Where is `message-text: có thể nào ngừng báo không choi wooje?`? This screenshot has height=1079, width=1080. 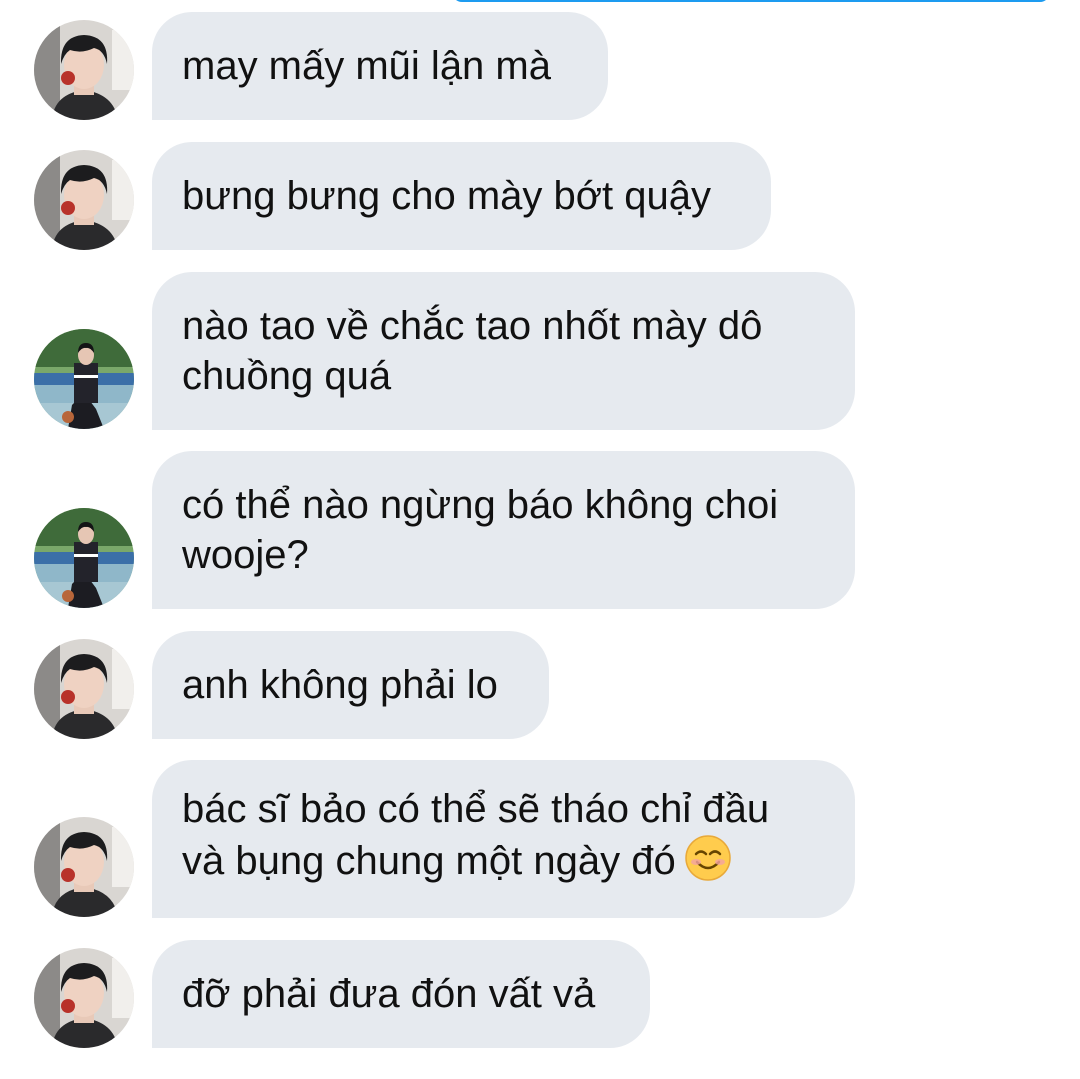
message-text: có thể nào ngừng báo không choi wooje? is located at coordinates (480, 530).